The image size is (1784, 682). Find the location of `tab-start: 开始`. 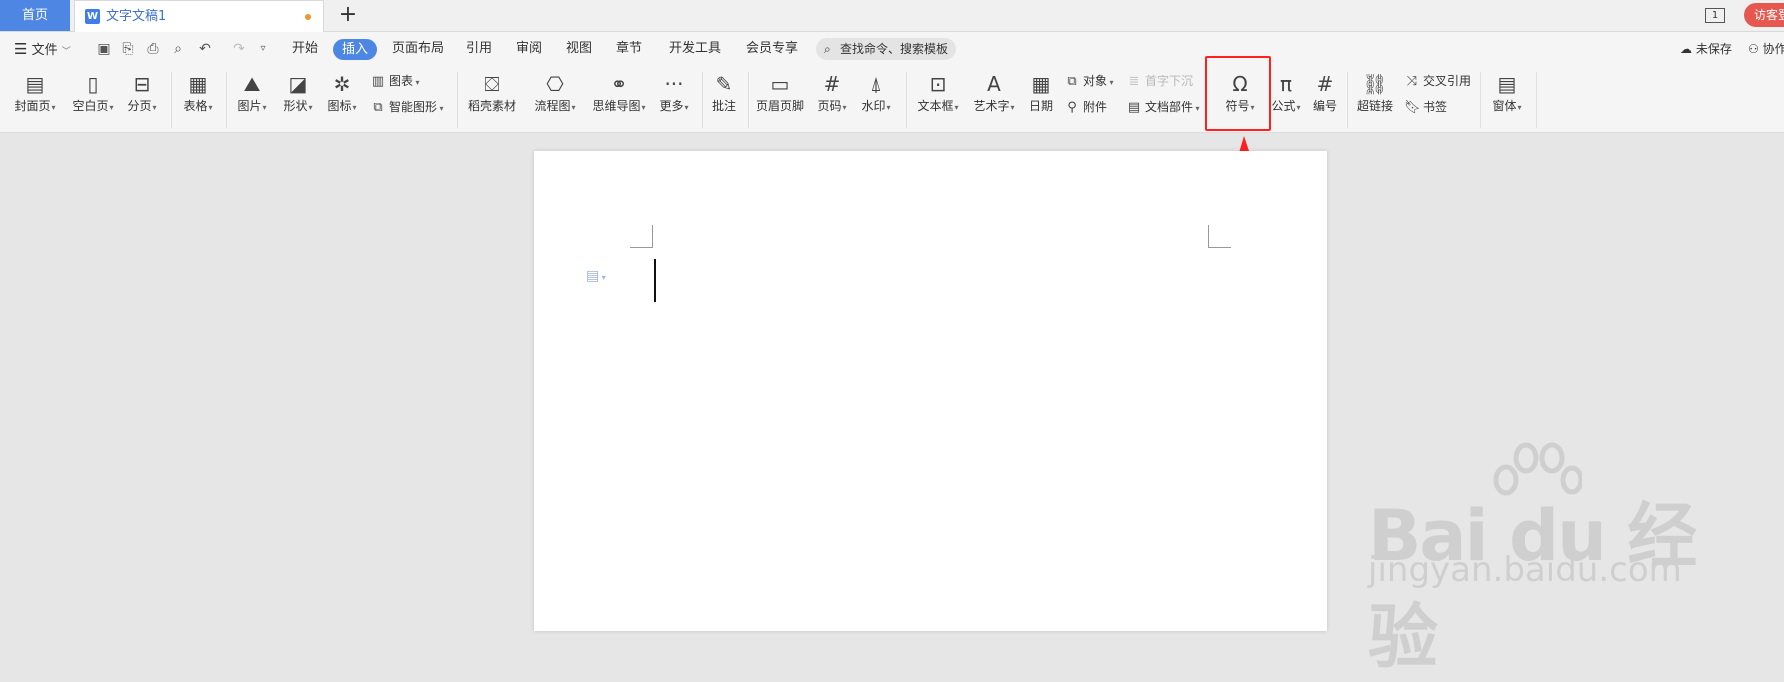

tab-start: 开始 is located at coordinates (305, 49).